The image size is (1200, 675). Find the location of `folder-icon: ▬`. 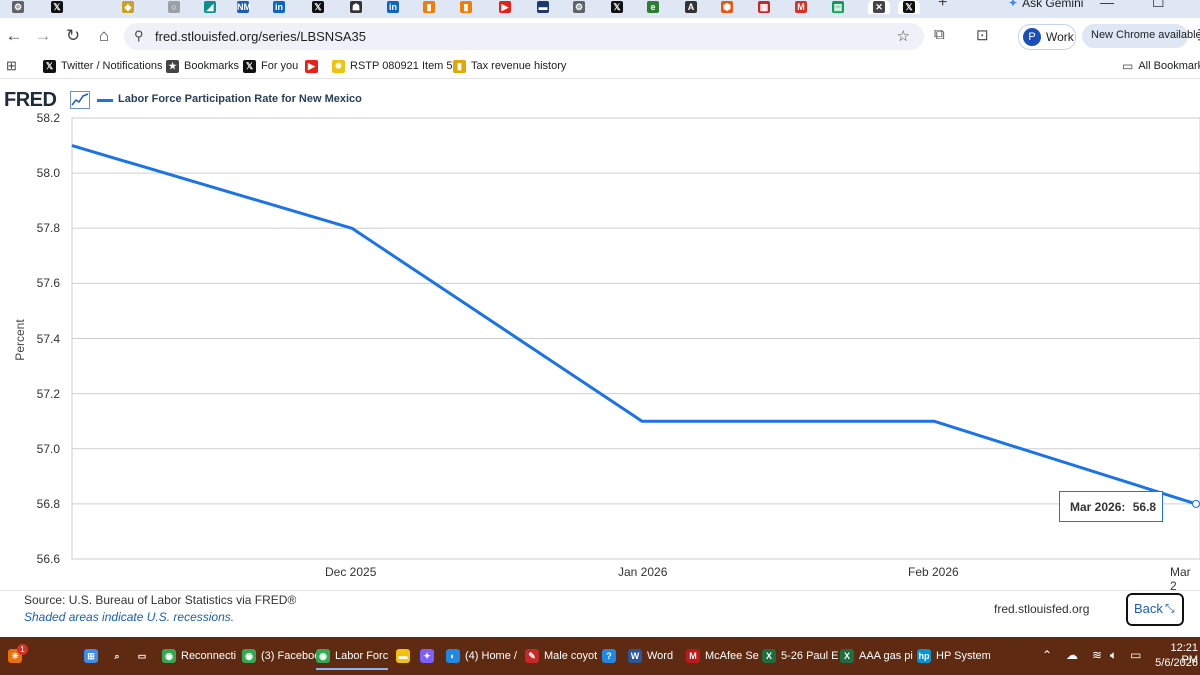

folder-icon: ▬ is located at coordinates (403, 656).